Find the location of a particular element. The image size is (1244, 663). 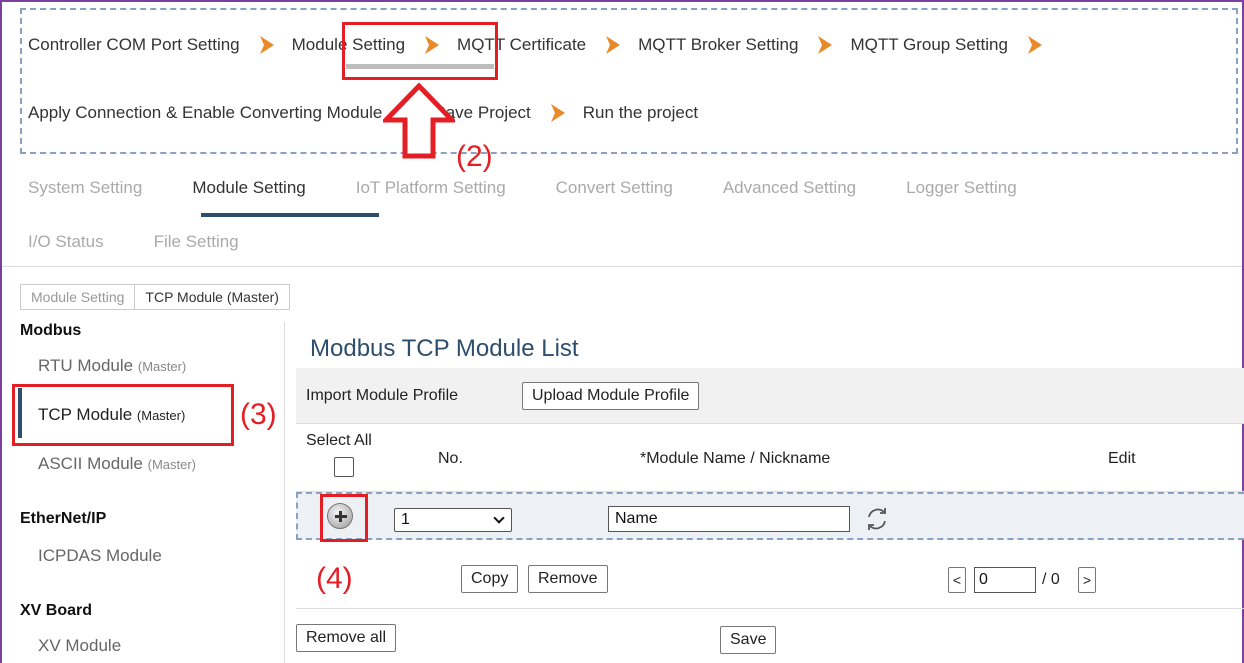

module-name-input: Name is located at coordinates (729, 519).